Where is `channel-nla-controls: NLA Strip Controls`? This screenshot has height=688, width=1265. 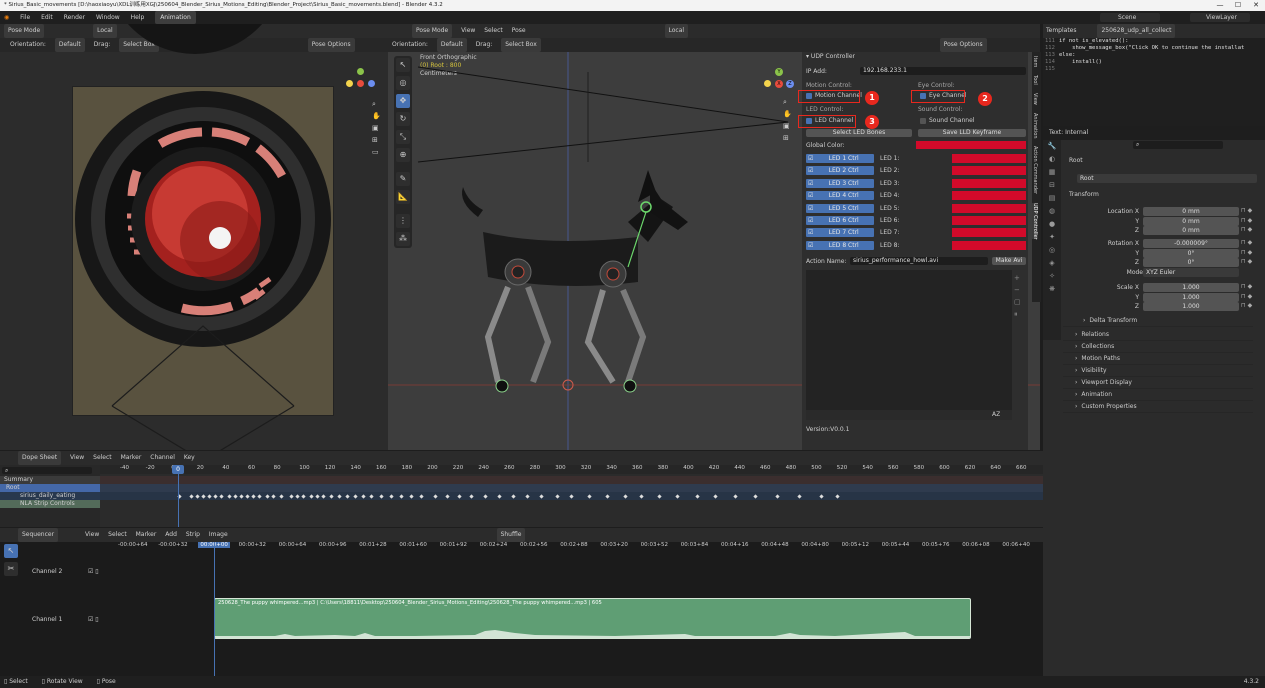
channel-nla-controls: NLA Strip Controls is located at coordinates (50, 504).